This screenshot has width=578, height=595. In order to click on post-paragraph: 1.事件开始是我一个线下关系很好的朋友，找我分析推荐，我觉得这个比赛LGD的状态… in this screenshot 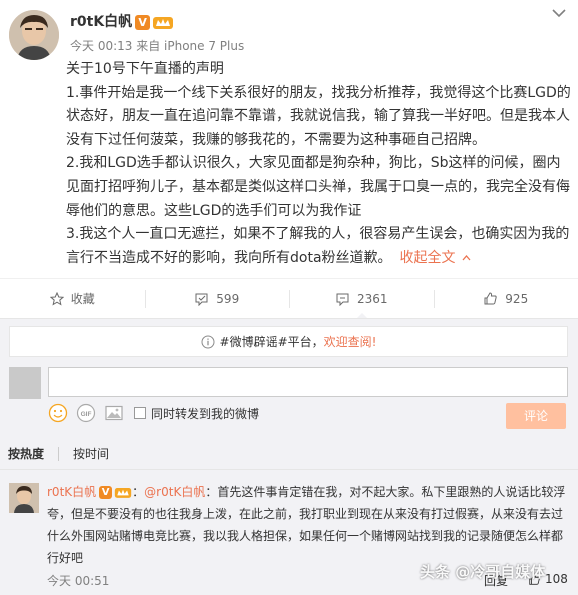, I will do `click(318, 116)`.